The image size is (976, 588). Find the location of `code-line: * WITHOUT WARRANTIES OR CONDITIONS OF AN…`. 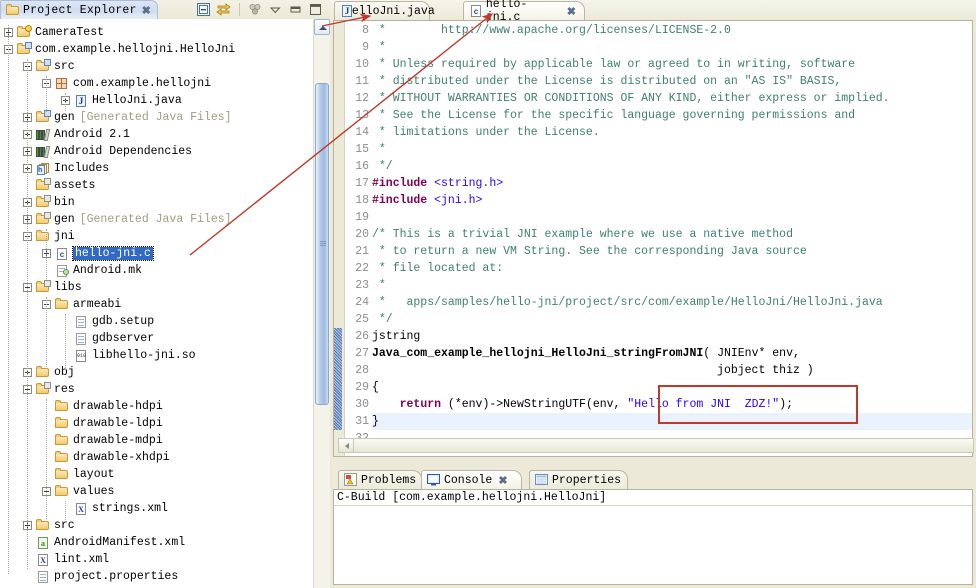

code-line: * WITHOUT WARRANTIES OR CONDITIONS OF AN… is located at coordinates (631, 98).